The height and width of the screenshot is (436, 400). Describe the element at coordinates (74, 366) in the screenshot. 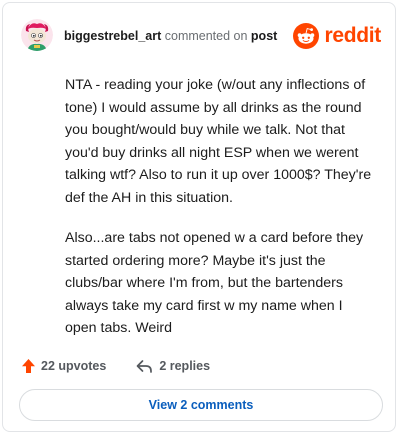

I see `upvote-count: 22 upvotes` at that location.